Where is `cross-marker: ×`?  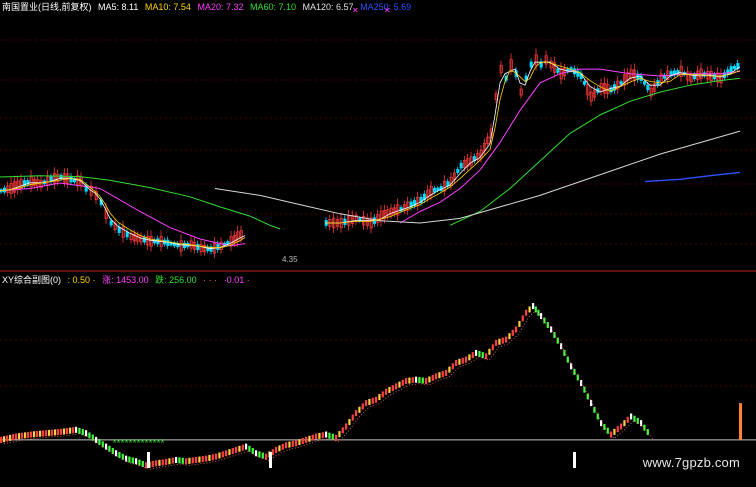 cross-marker: × is located at coordinates (162, 441).